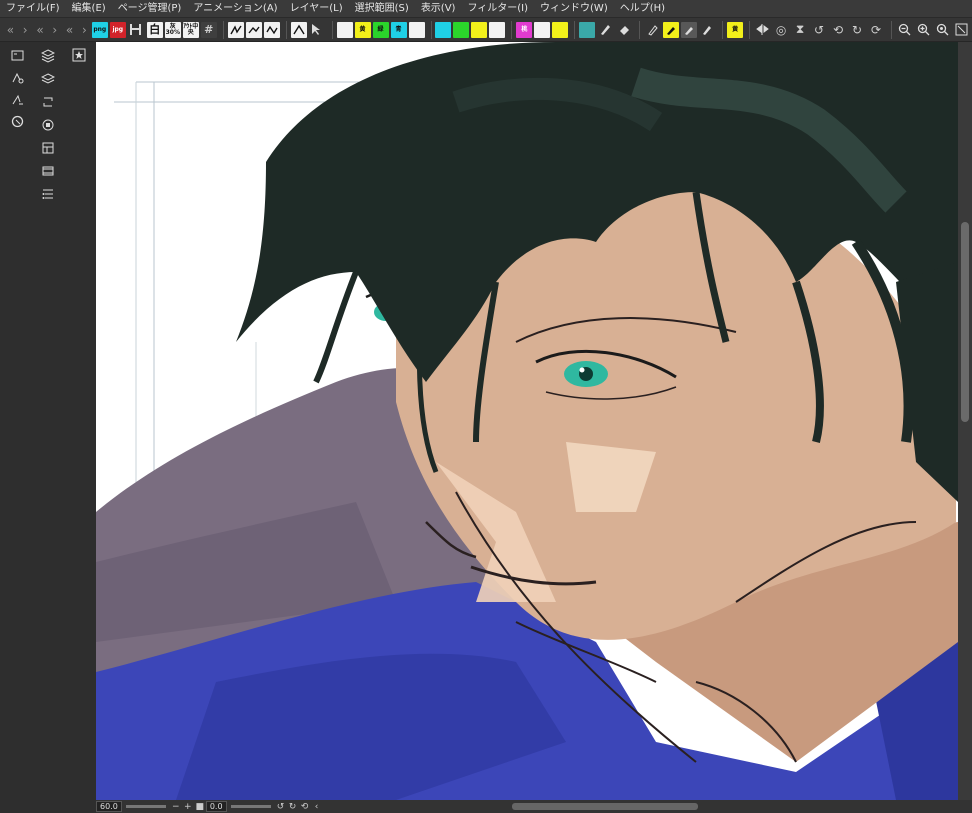  I want to click on rotation-input: 0.0, so click(216, 806).